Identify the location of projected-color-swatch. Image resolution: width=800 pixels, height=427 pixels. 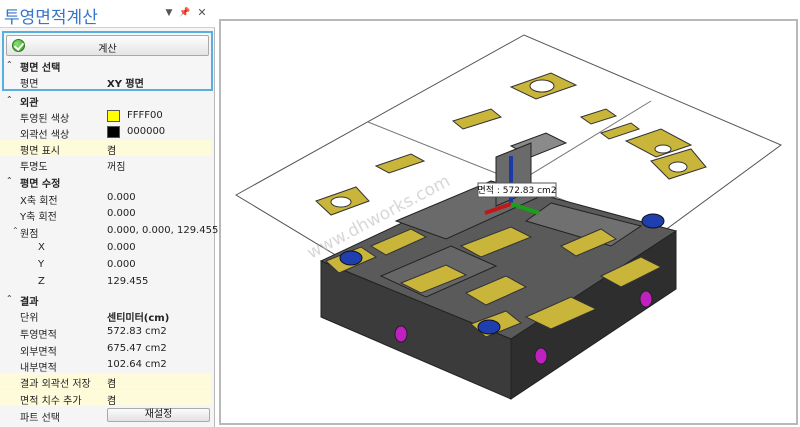
(113, 116).